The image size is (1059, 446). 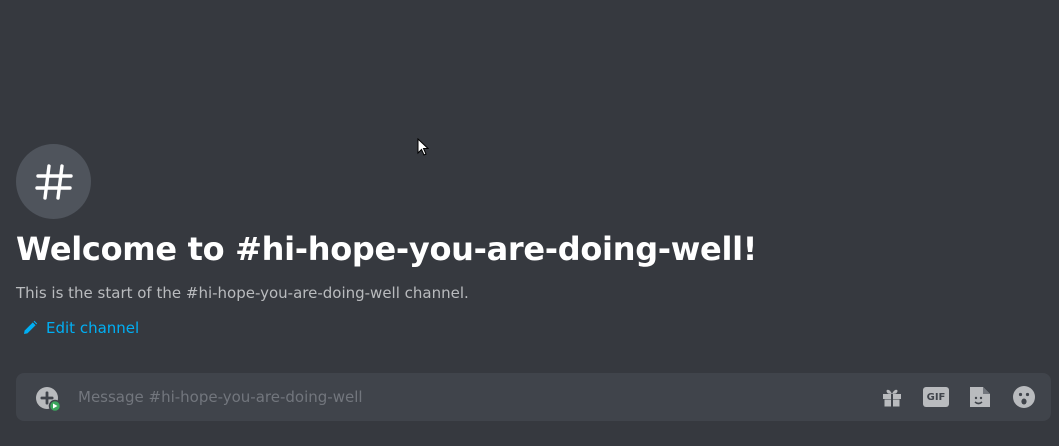 What do you see at coordinates (423, 147) in the screenshot?
I see `mouse-cursor-icon` at bounding box center [423, 147].